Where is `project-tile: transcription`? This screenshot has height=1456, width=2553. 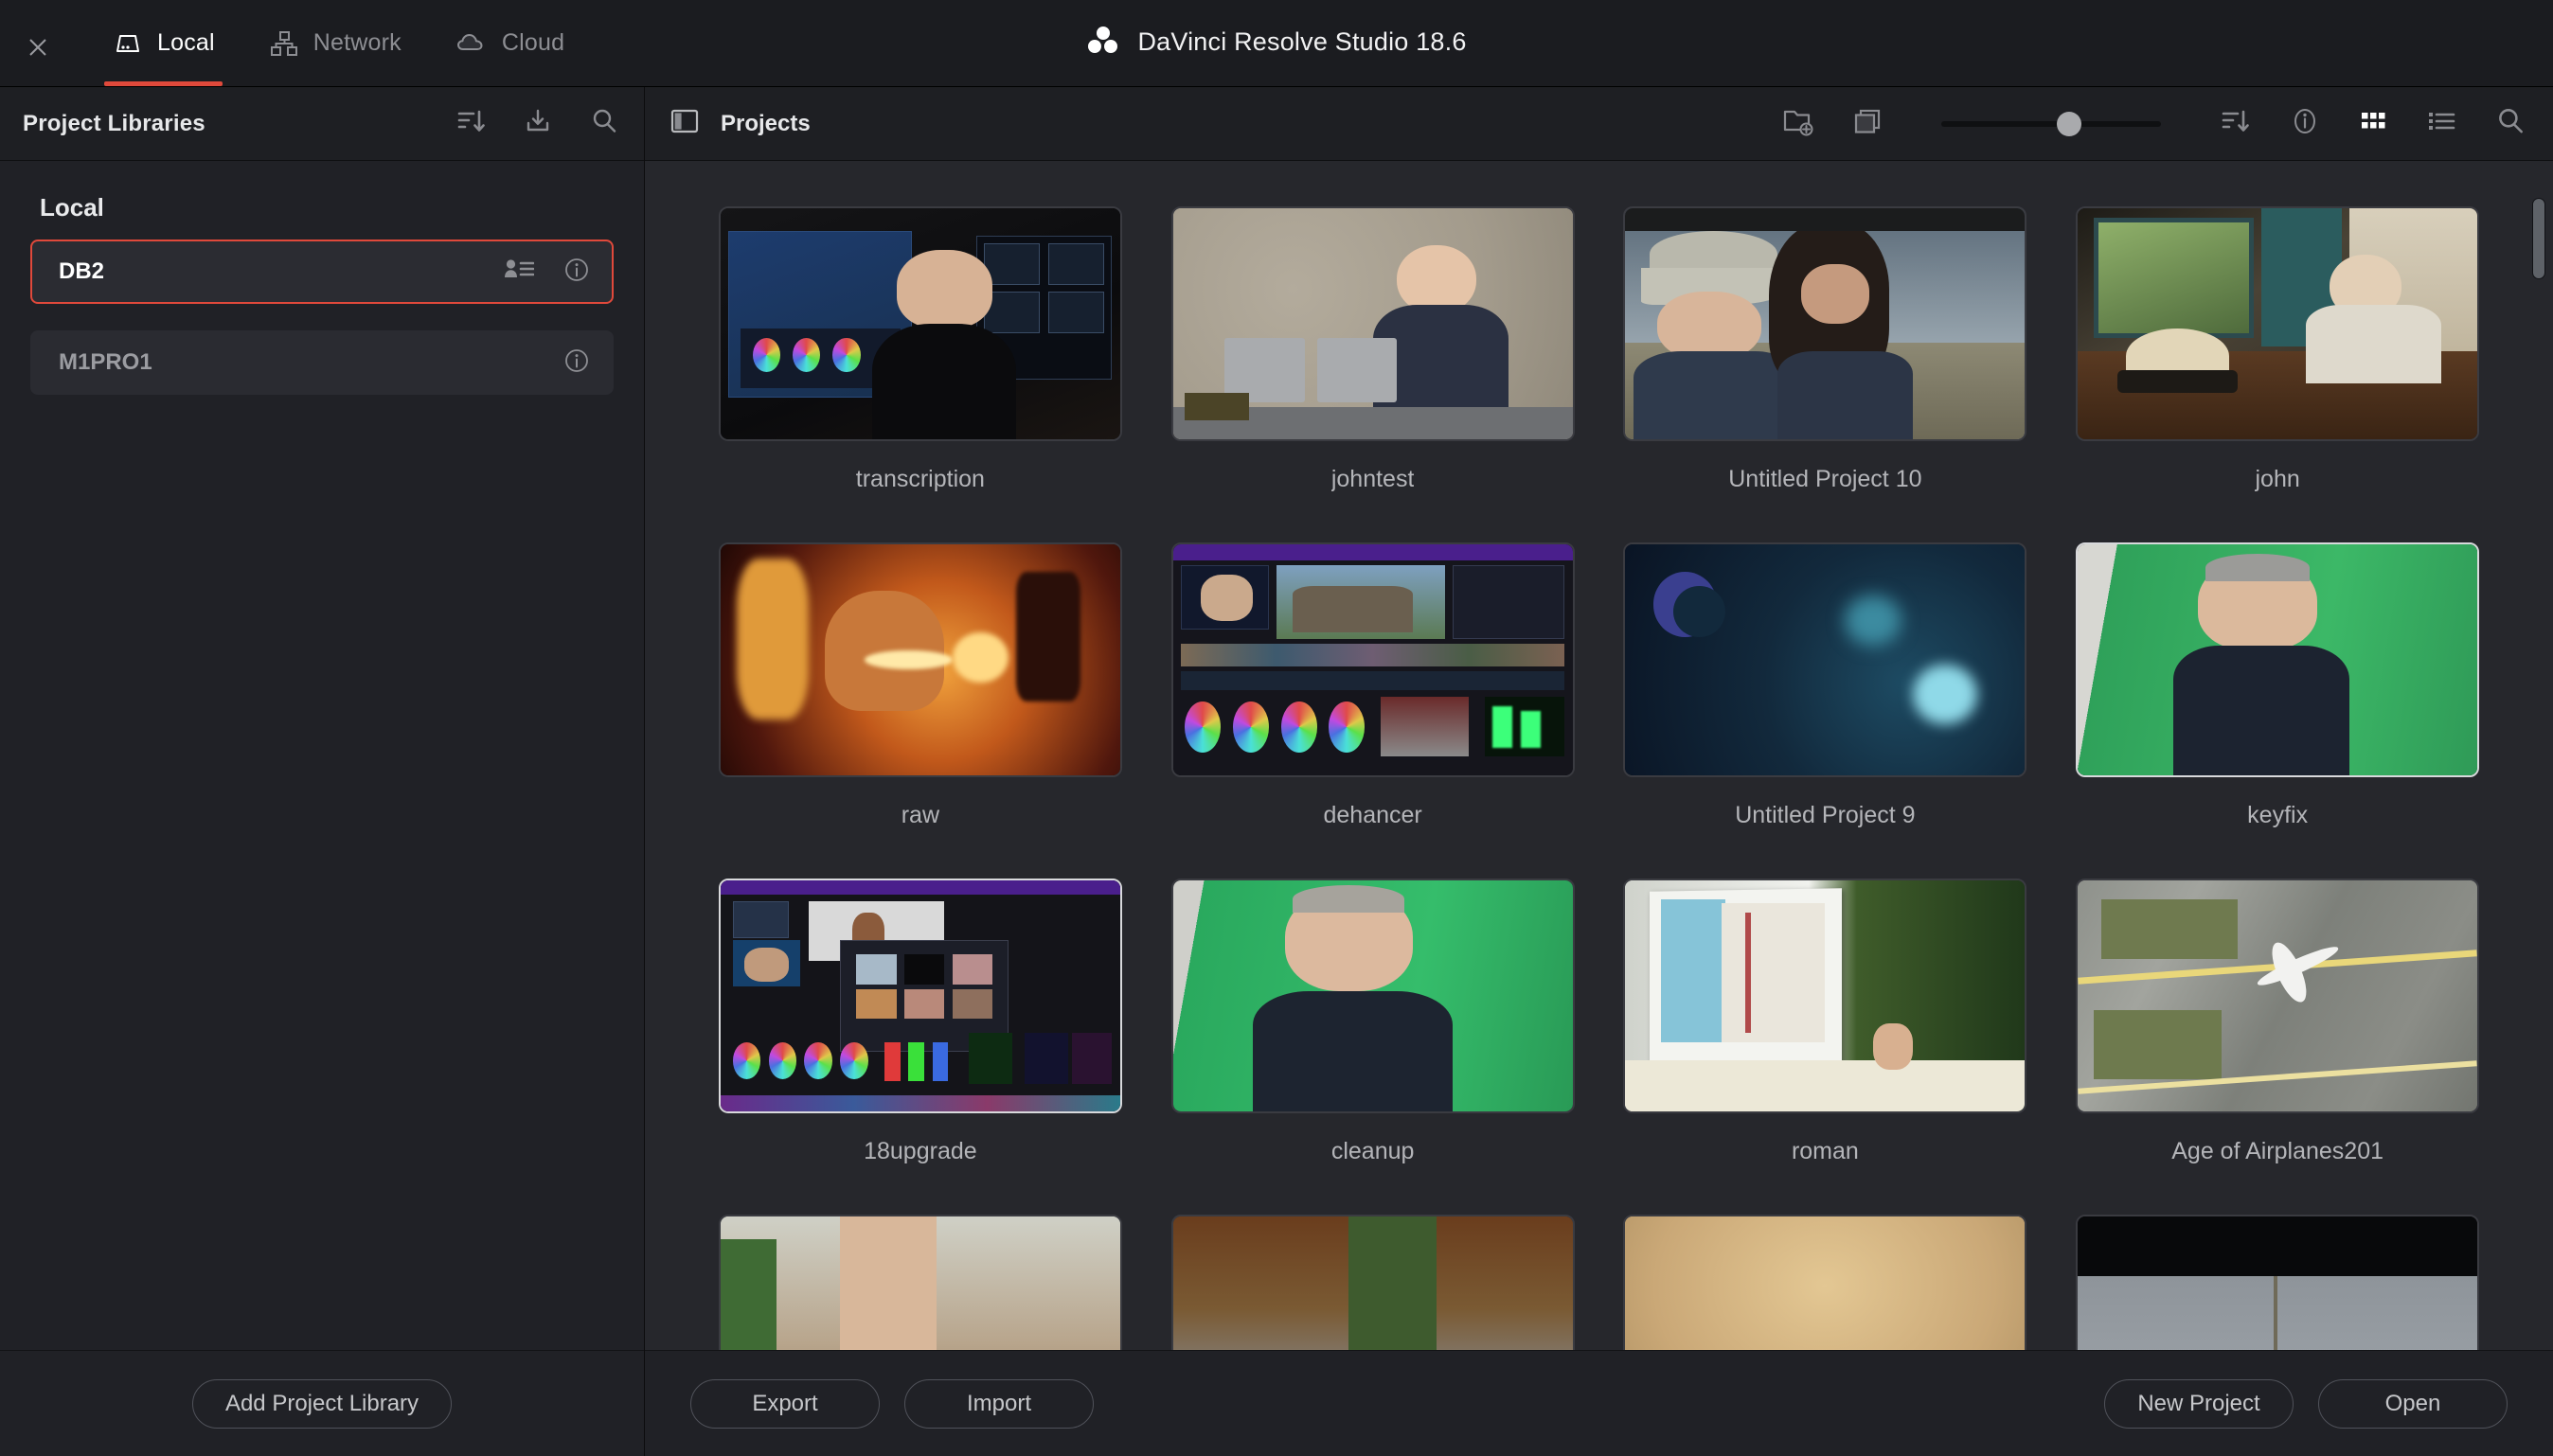 project-tile: transcription is located at coordinates (920, 357).